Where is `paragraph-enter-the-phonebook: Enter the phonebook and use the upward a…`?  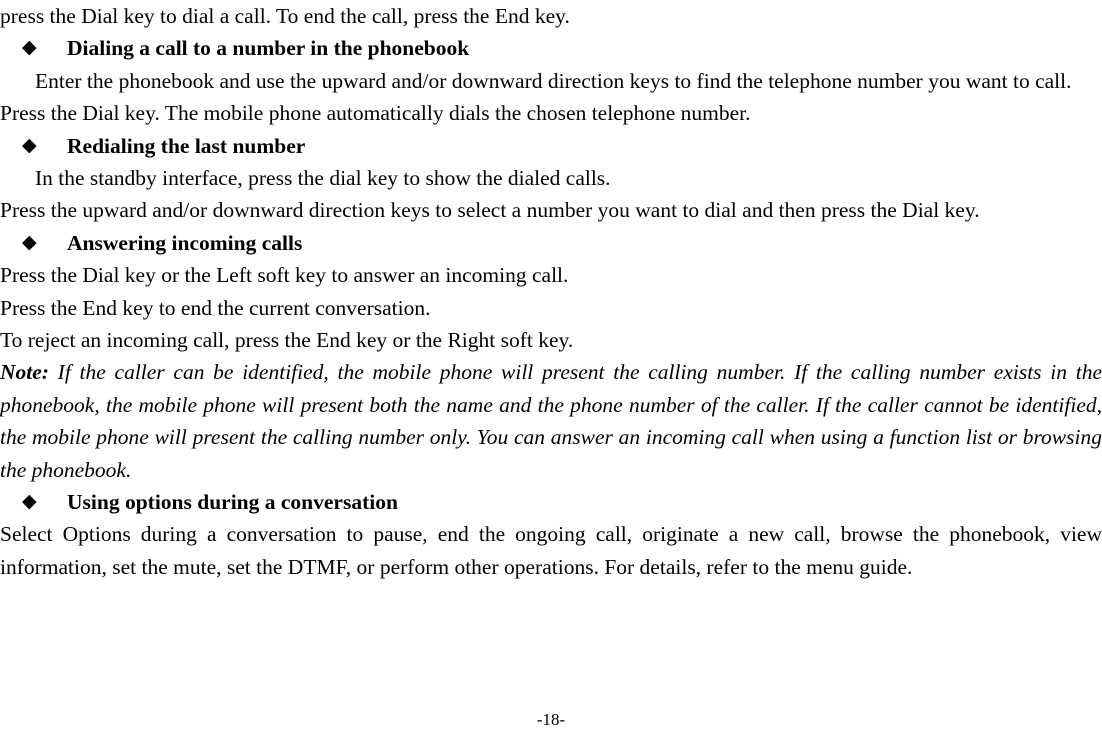 paragraph-enter-the-phonebook: Enter the phonebook and use the upward a… is located at coordinates (553, 80).